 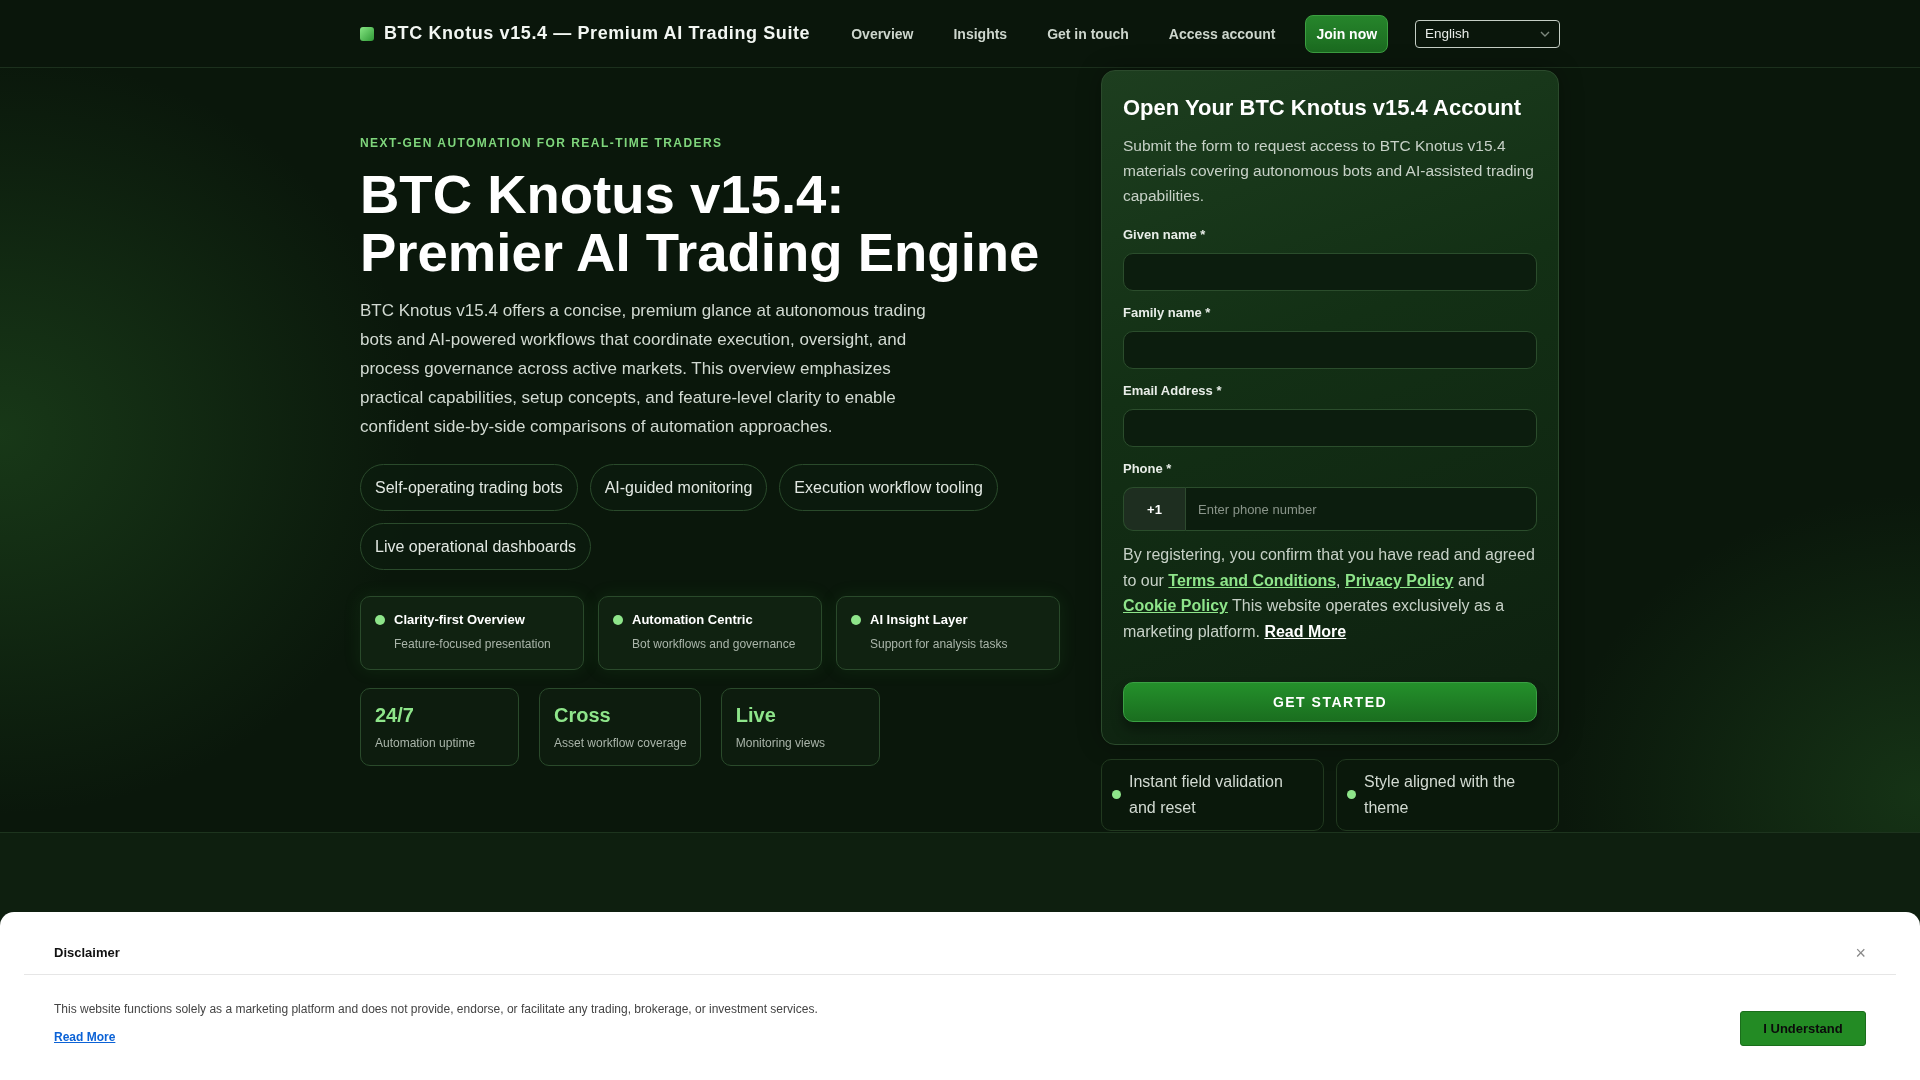 I want to click on disclaimer-text: This website functions solely as a marketing platform and does not provide, endorse, or facilitate any trading, brokerage, or investment services., so click(x=436, y=1009).